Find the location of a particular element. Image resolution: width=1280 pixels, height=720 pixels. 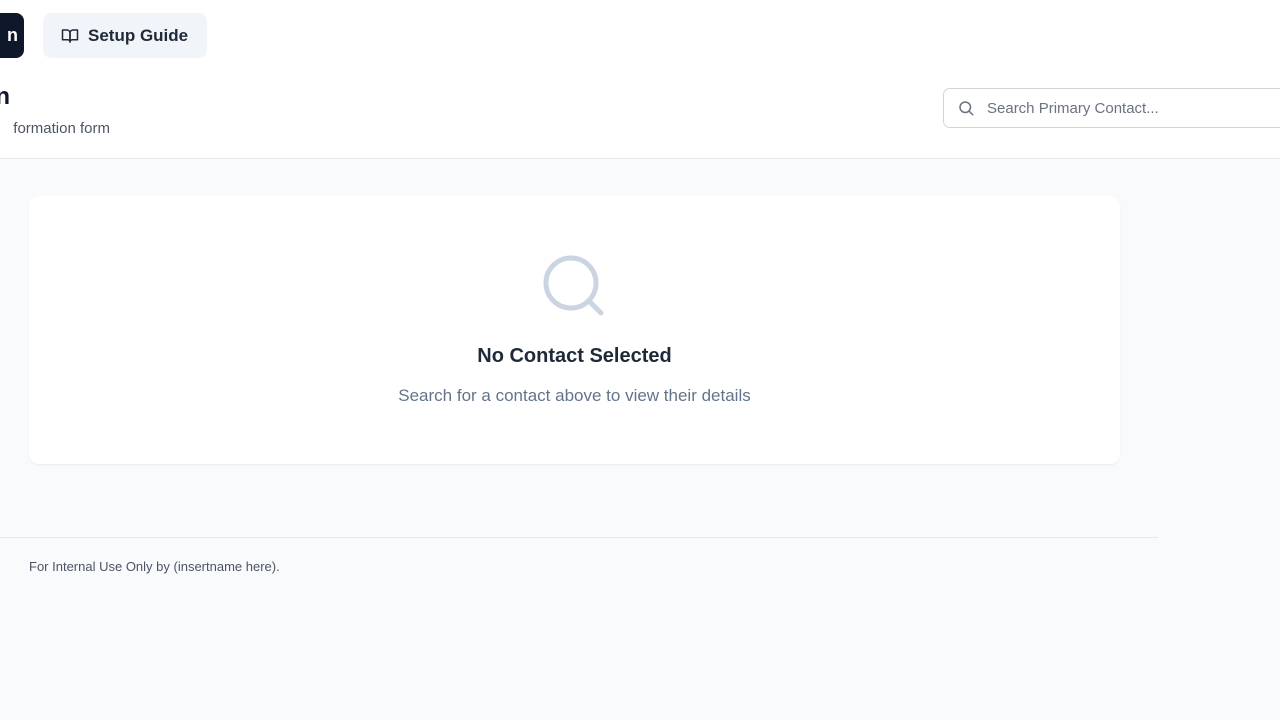

page-subtitle-wrap: formation form is located at coordinates (55, 129).